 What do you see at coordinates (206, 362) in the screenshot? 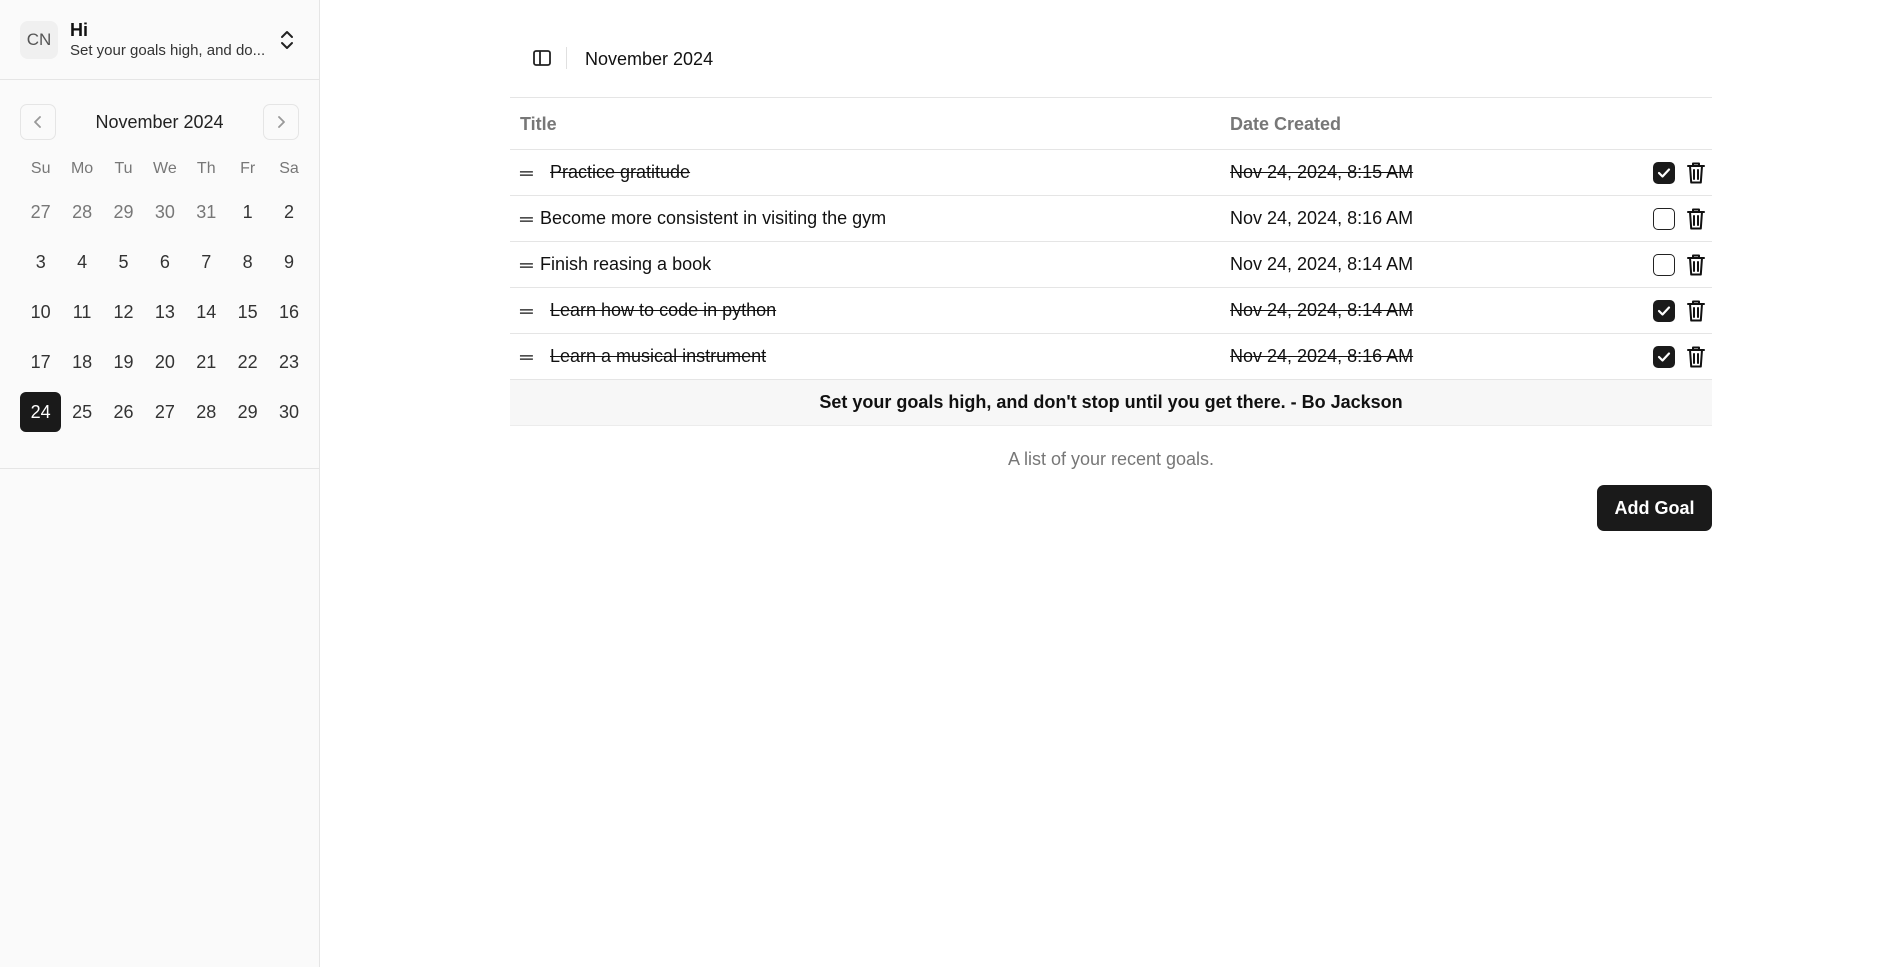
I see `calendar-day: 21` at bounding box center [206, 362].